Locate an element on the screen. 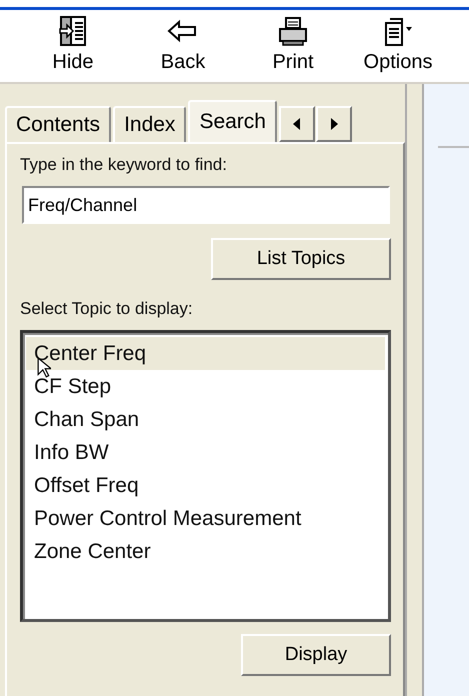  scroll-left-button is located at coordinates (296, 124).